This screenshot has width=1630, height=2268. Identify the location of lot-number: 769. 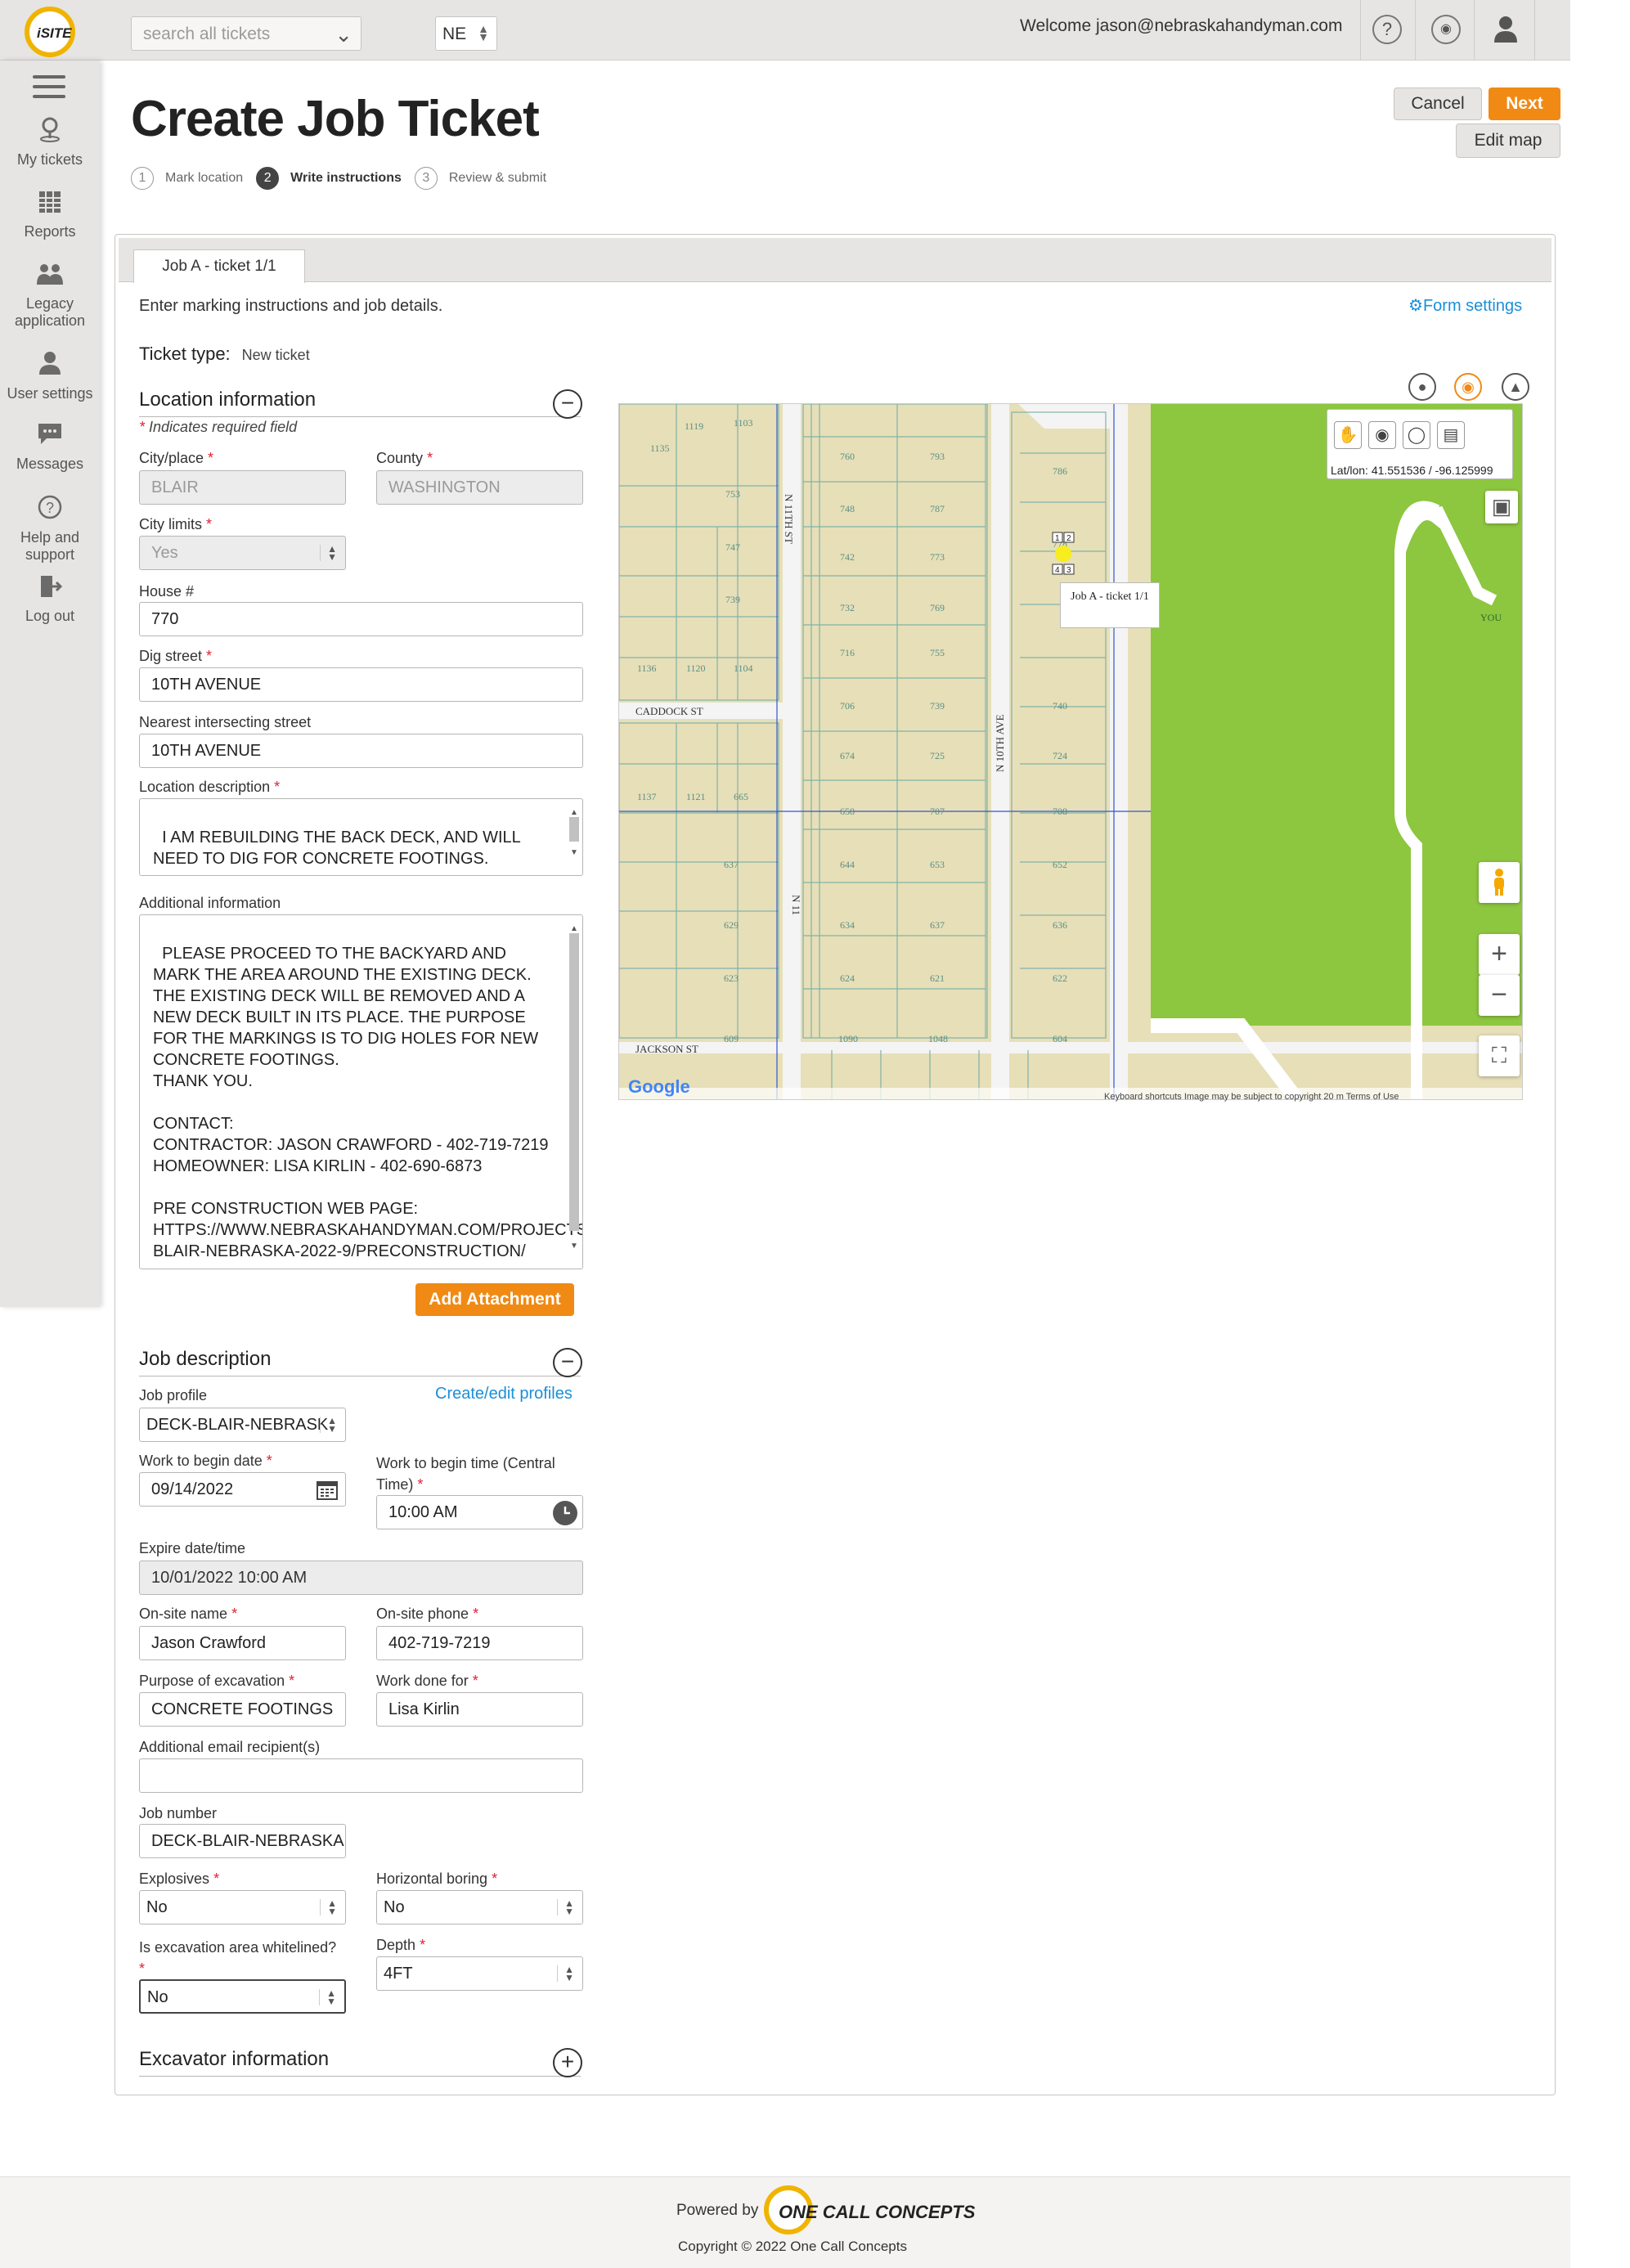
(937, 607).